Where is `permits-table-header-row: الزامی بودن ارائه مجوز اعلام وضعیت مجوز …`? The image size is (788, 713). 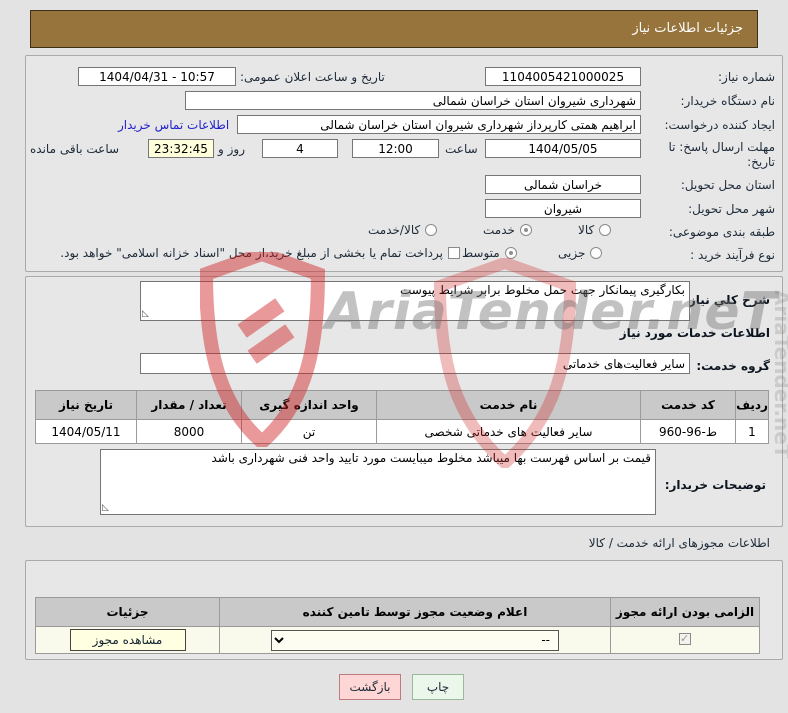 permits-table-header-row: الزامی بودن ارائه مجوز اعلام وضعیت مجوز … is located at coordinates (397, 612).